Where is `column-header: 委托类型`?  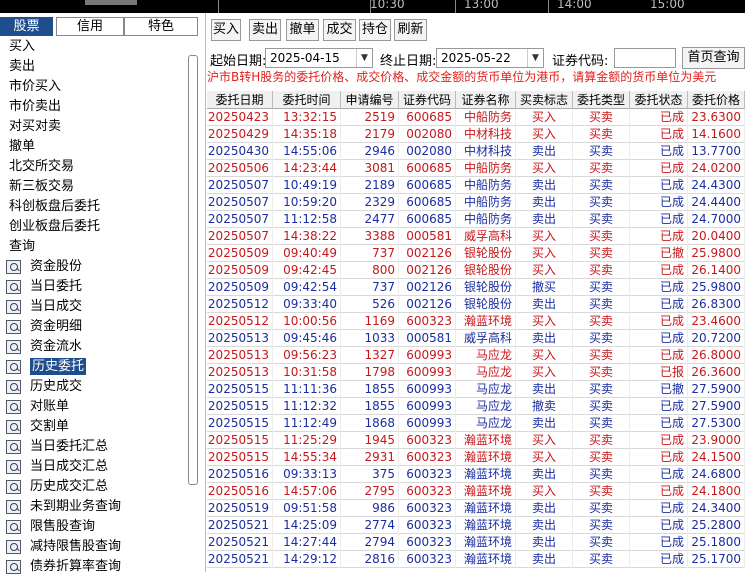 column-header: 委托类型 is located at coordinates (601, 100).